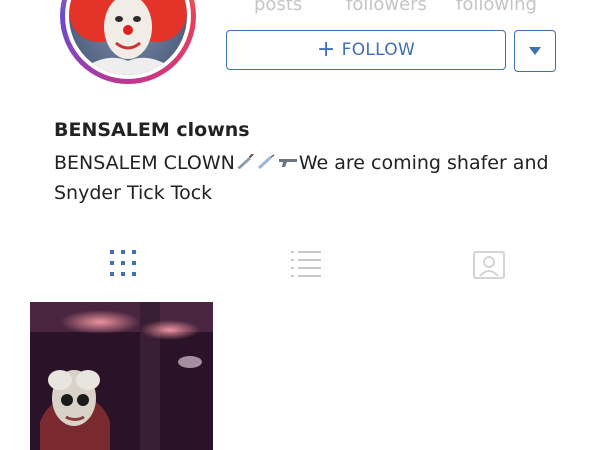 This screenshot has width=600, height=450. What do you see at coordinates (378, 50) in the screenshot?
I see `follow-button-label: FOLLOW` at bounding box center [378, 50].